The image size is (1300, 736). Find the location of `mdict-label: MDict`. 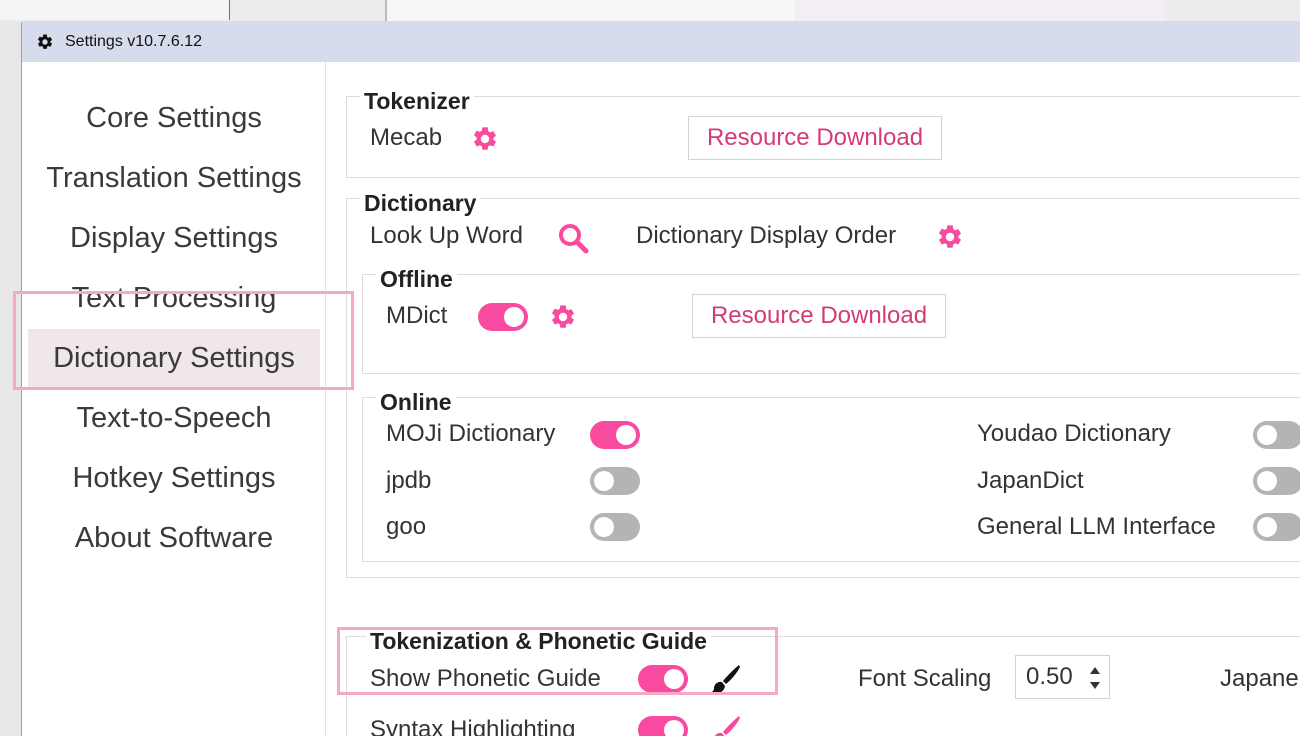

mdict-label: MDict is located at coordinates (417, 315).